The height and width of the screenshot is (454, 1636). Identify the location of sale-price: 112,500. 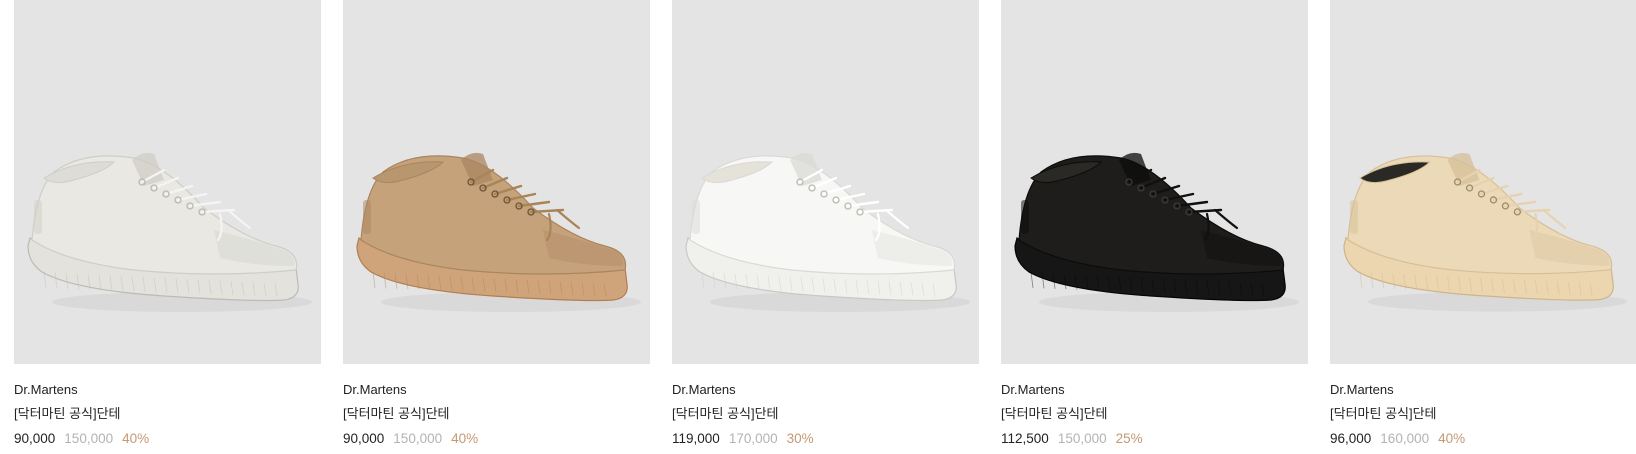
(1025, 438).